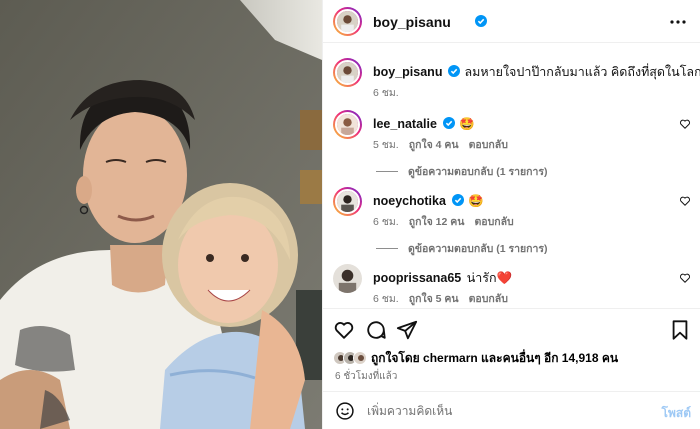  What do you see at coordinates (345, 411) in the screenshot?
I see `emoji-smiley-icon` at bounding box center [345, 411].